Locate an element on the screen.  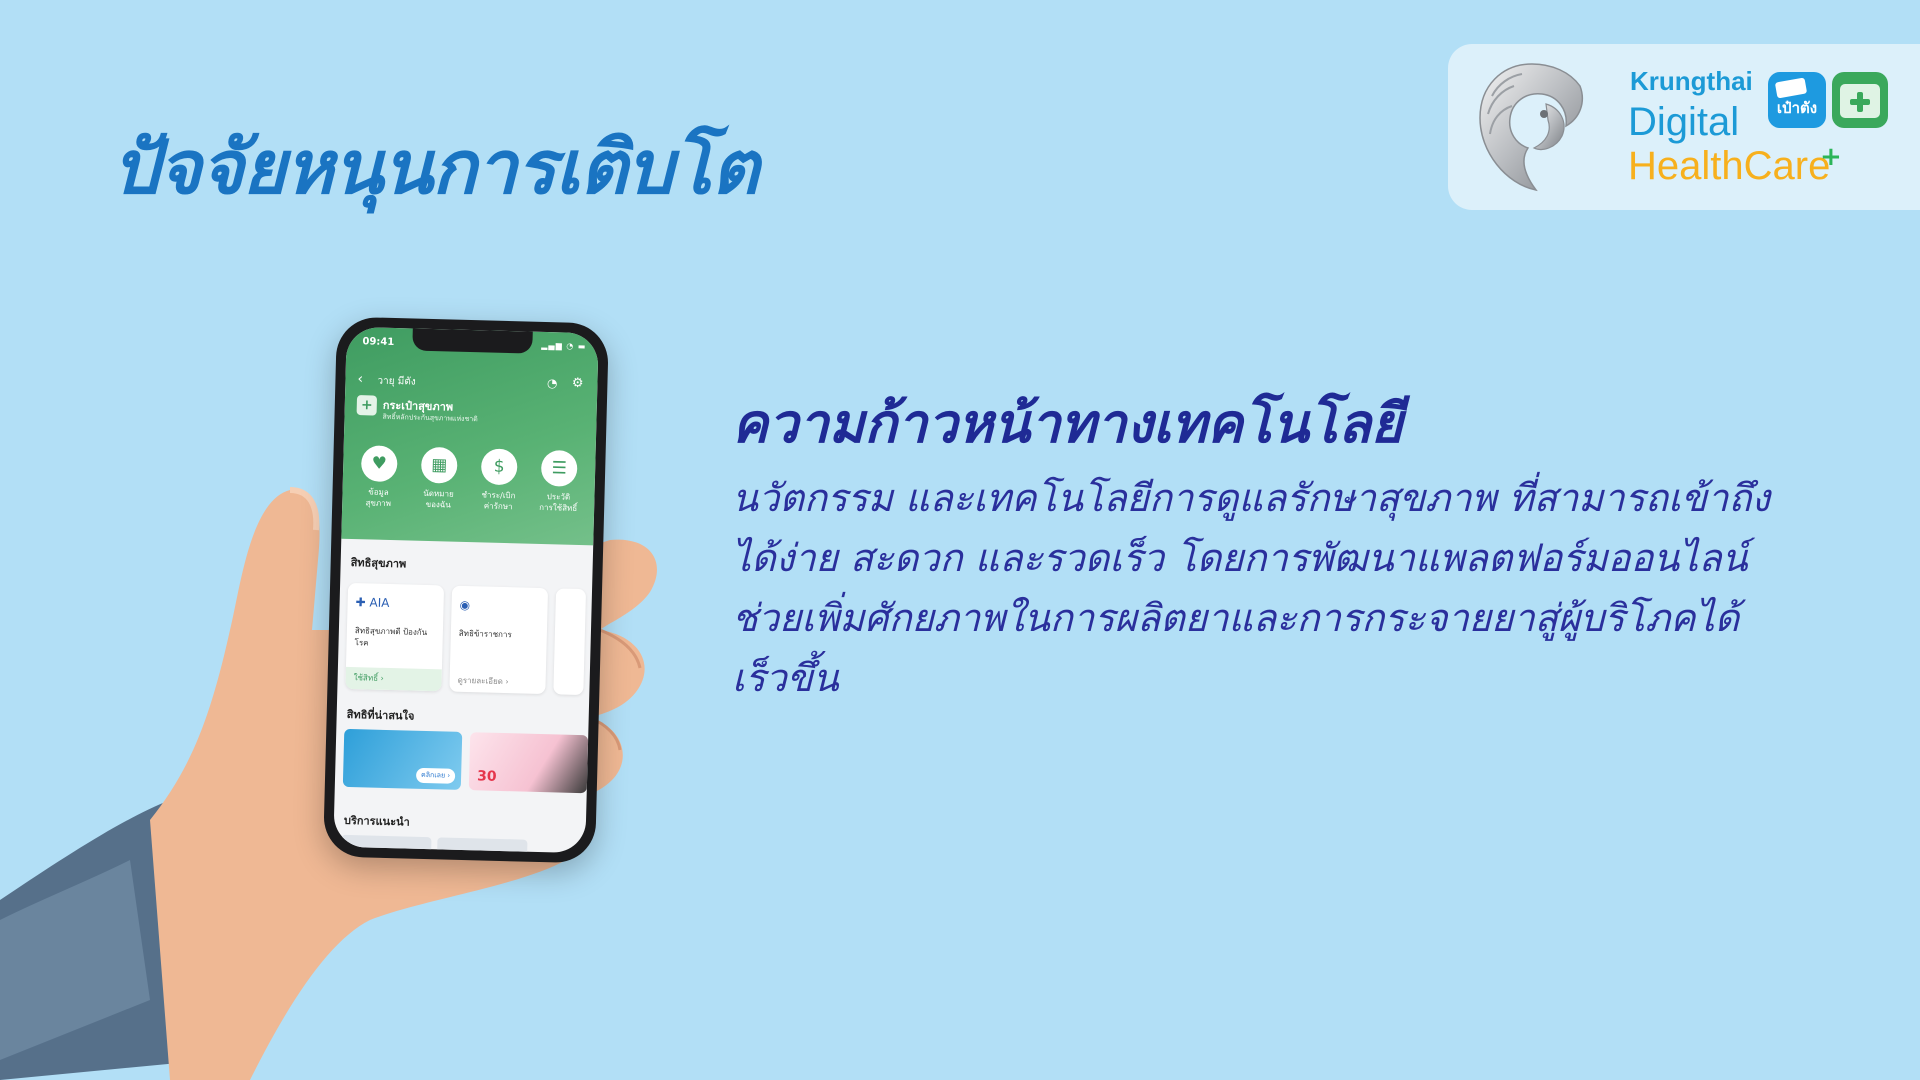
benefit-provider-logos: ◉ is located at coordinates (465, 605).